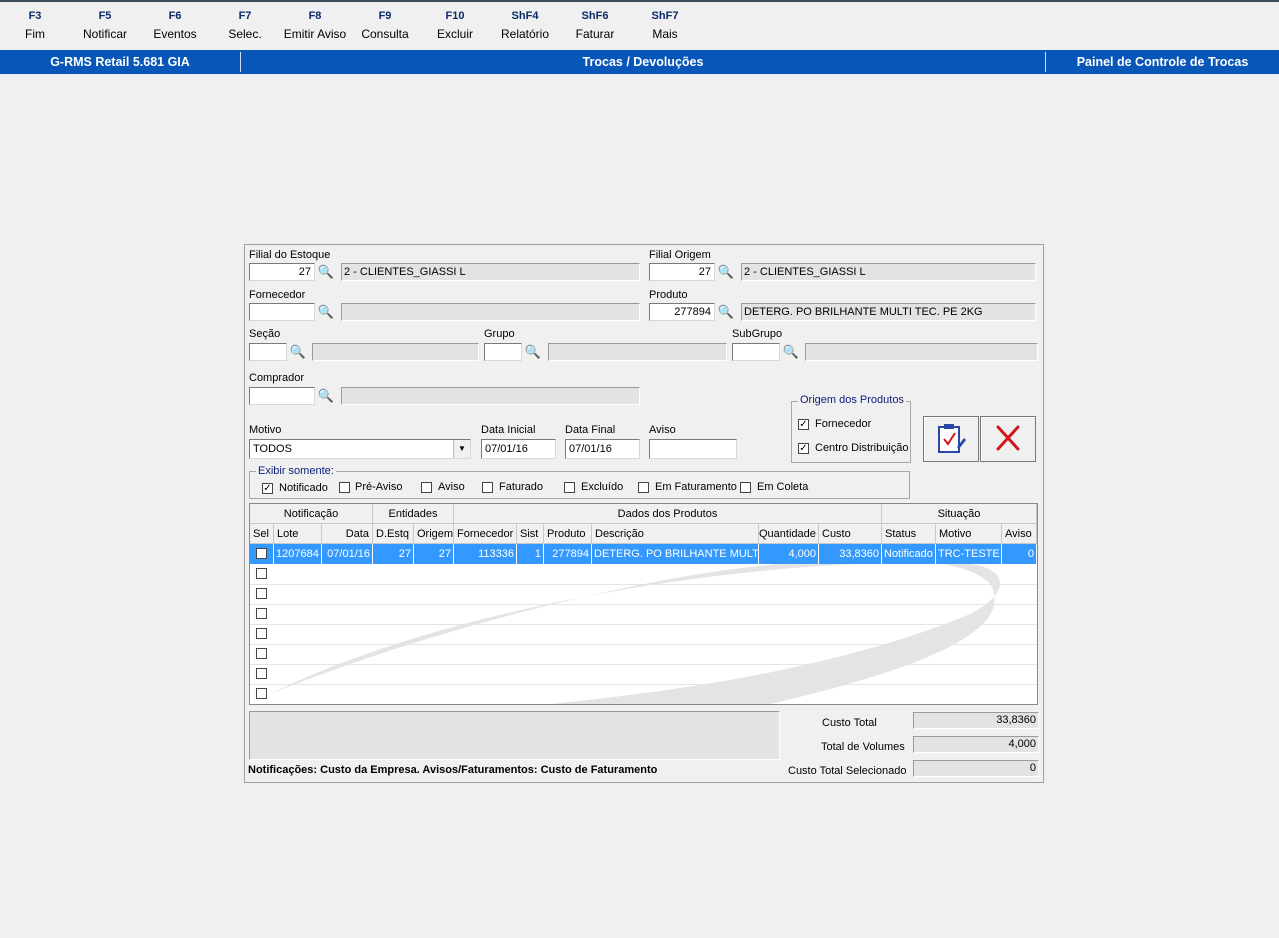  I want to click on fornecedor-input, so click(282, 312).